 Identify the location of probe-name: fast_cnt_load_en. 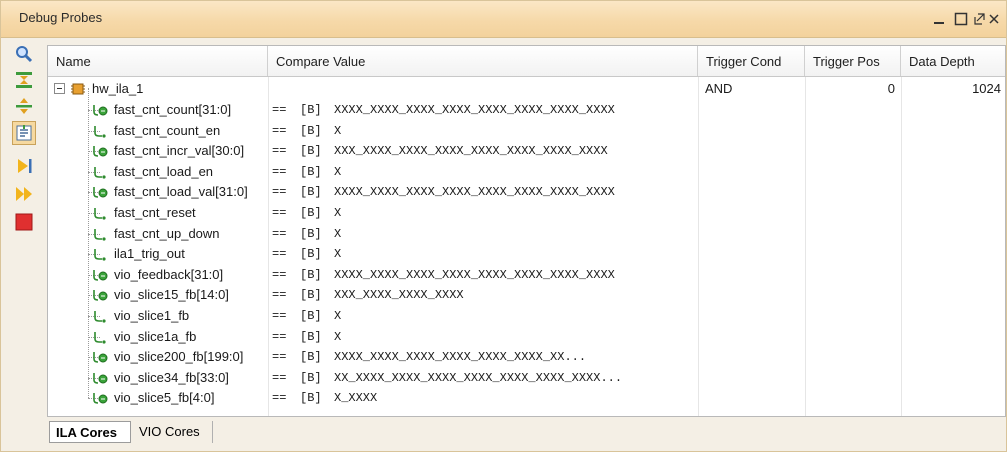
(164, 171).